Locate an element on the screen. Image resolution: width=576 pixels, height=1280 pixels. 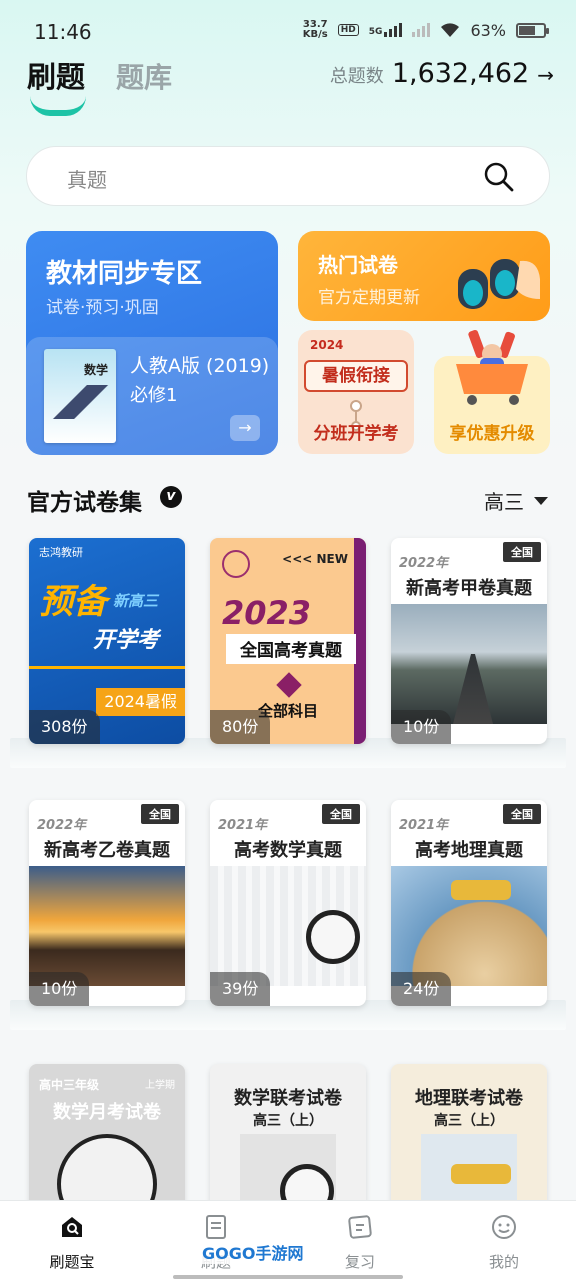
caret-down-icon is located at coordinates (541, 500).